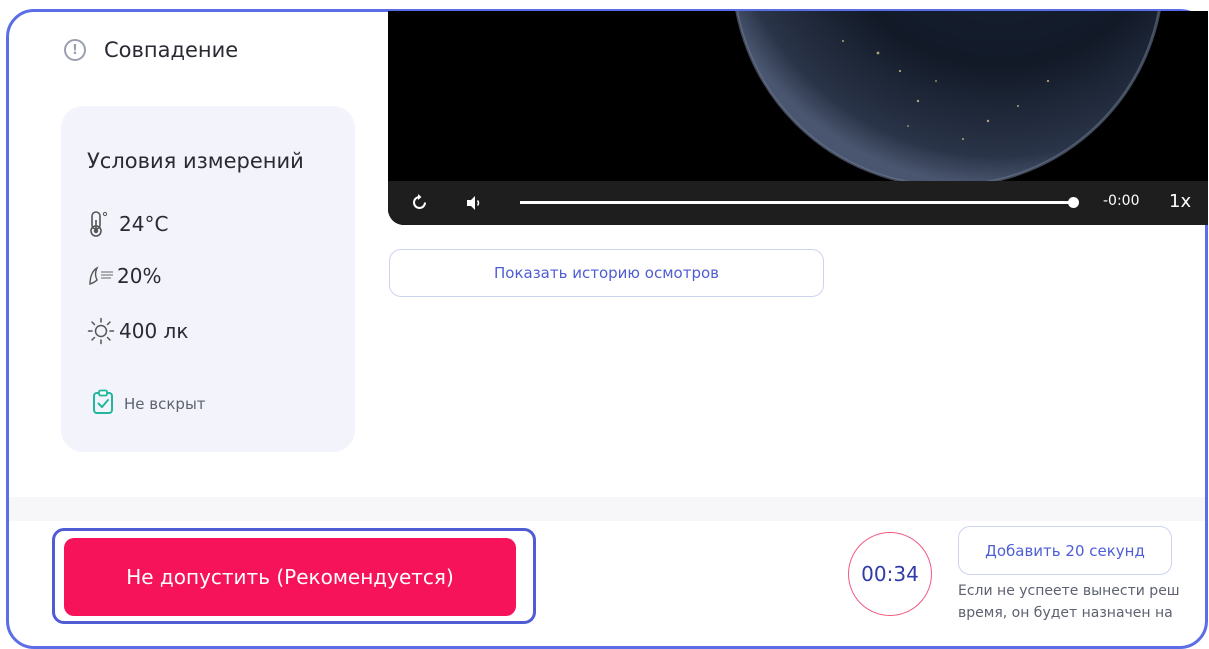 The image size is (1209, 649). What do you see at coordinates (98, 224) in the screenshot?
I see `thermometer-icon` at bounding box center [98, 224].